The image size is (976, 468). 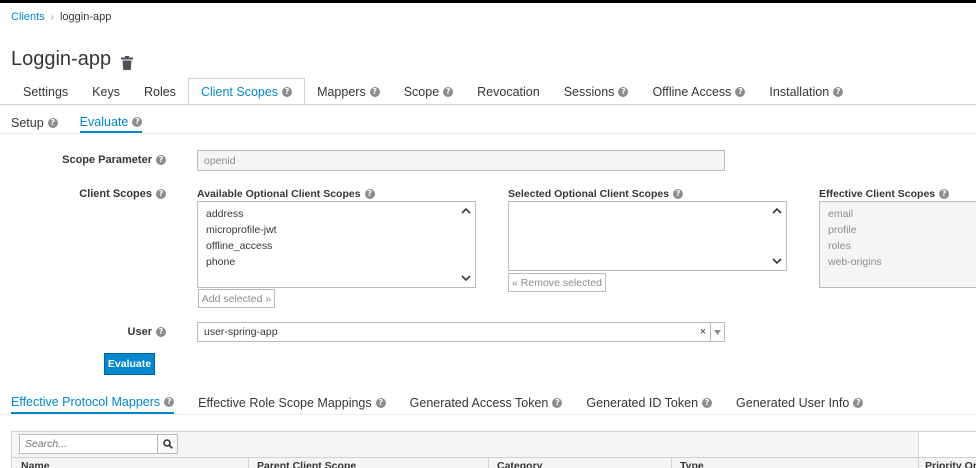 I want to click on user-select: user-spring-app ×, so click(x=461, y=332).